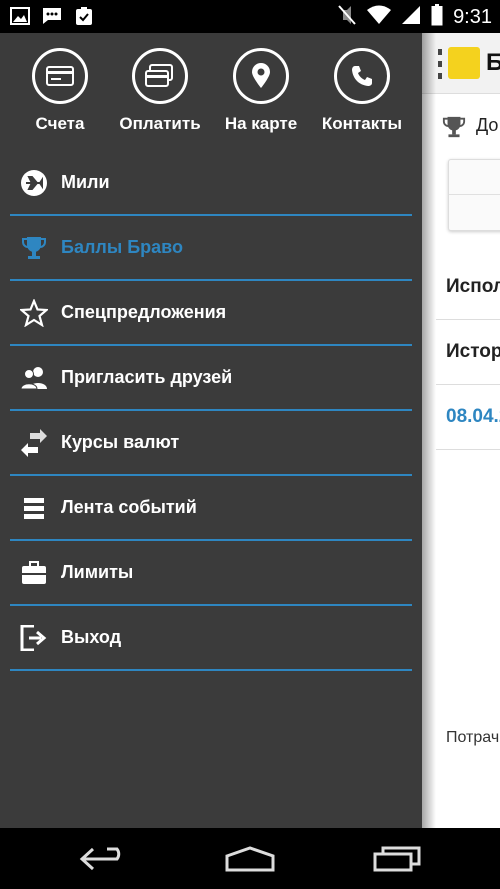 The height and width of the screenshot is (889, 500). What do you see at coordinates (362, 76) in the screenshot?
I see `phone-icon` at bounding box center [362, 76].